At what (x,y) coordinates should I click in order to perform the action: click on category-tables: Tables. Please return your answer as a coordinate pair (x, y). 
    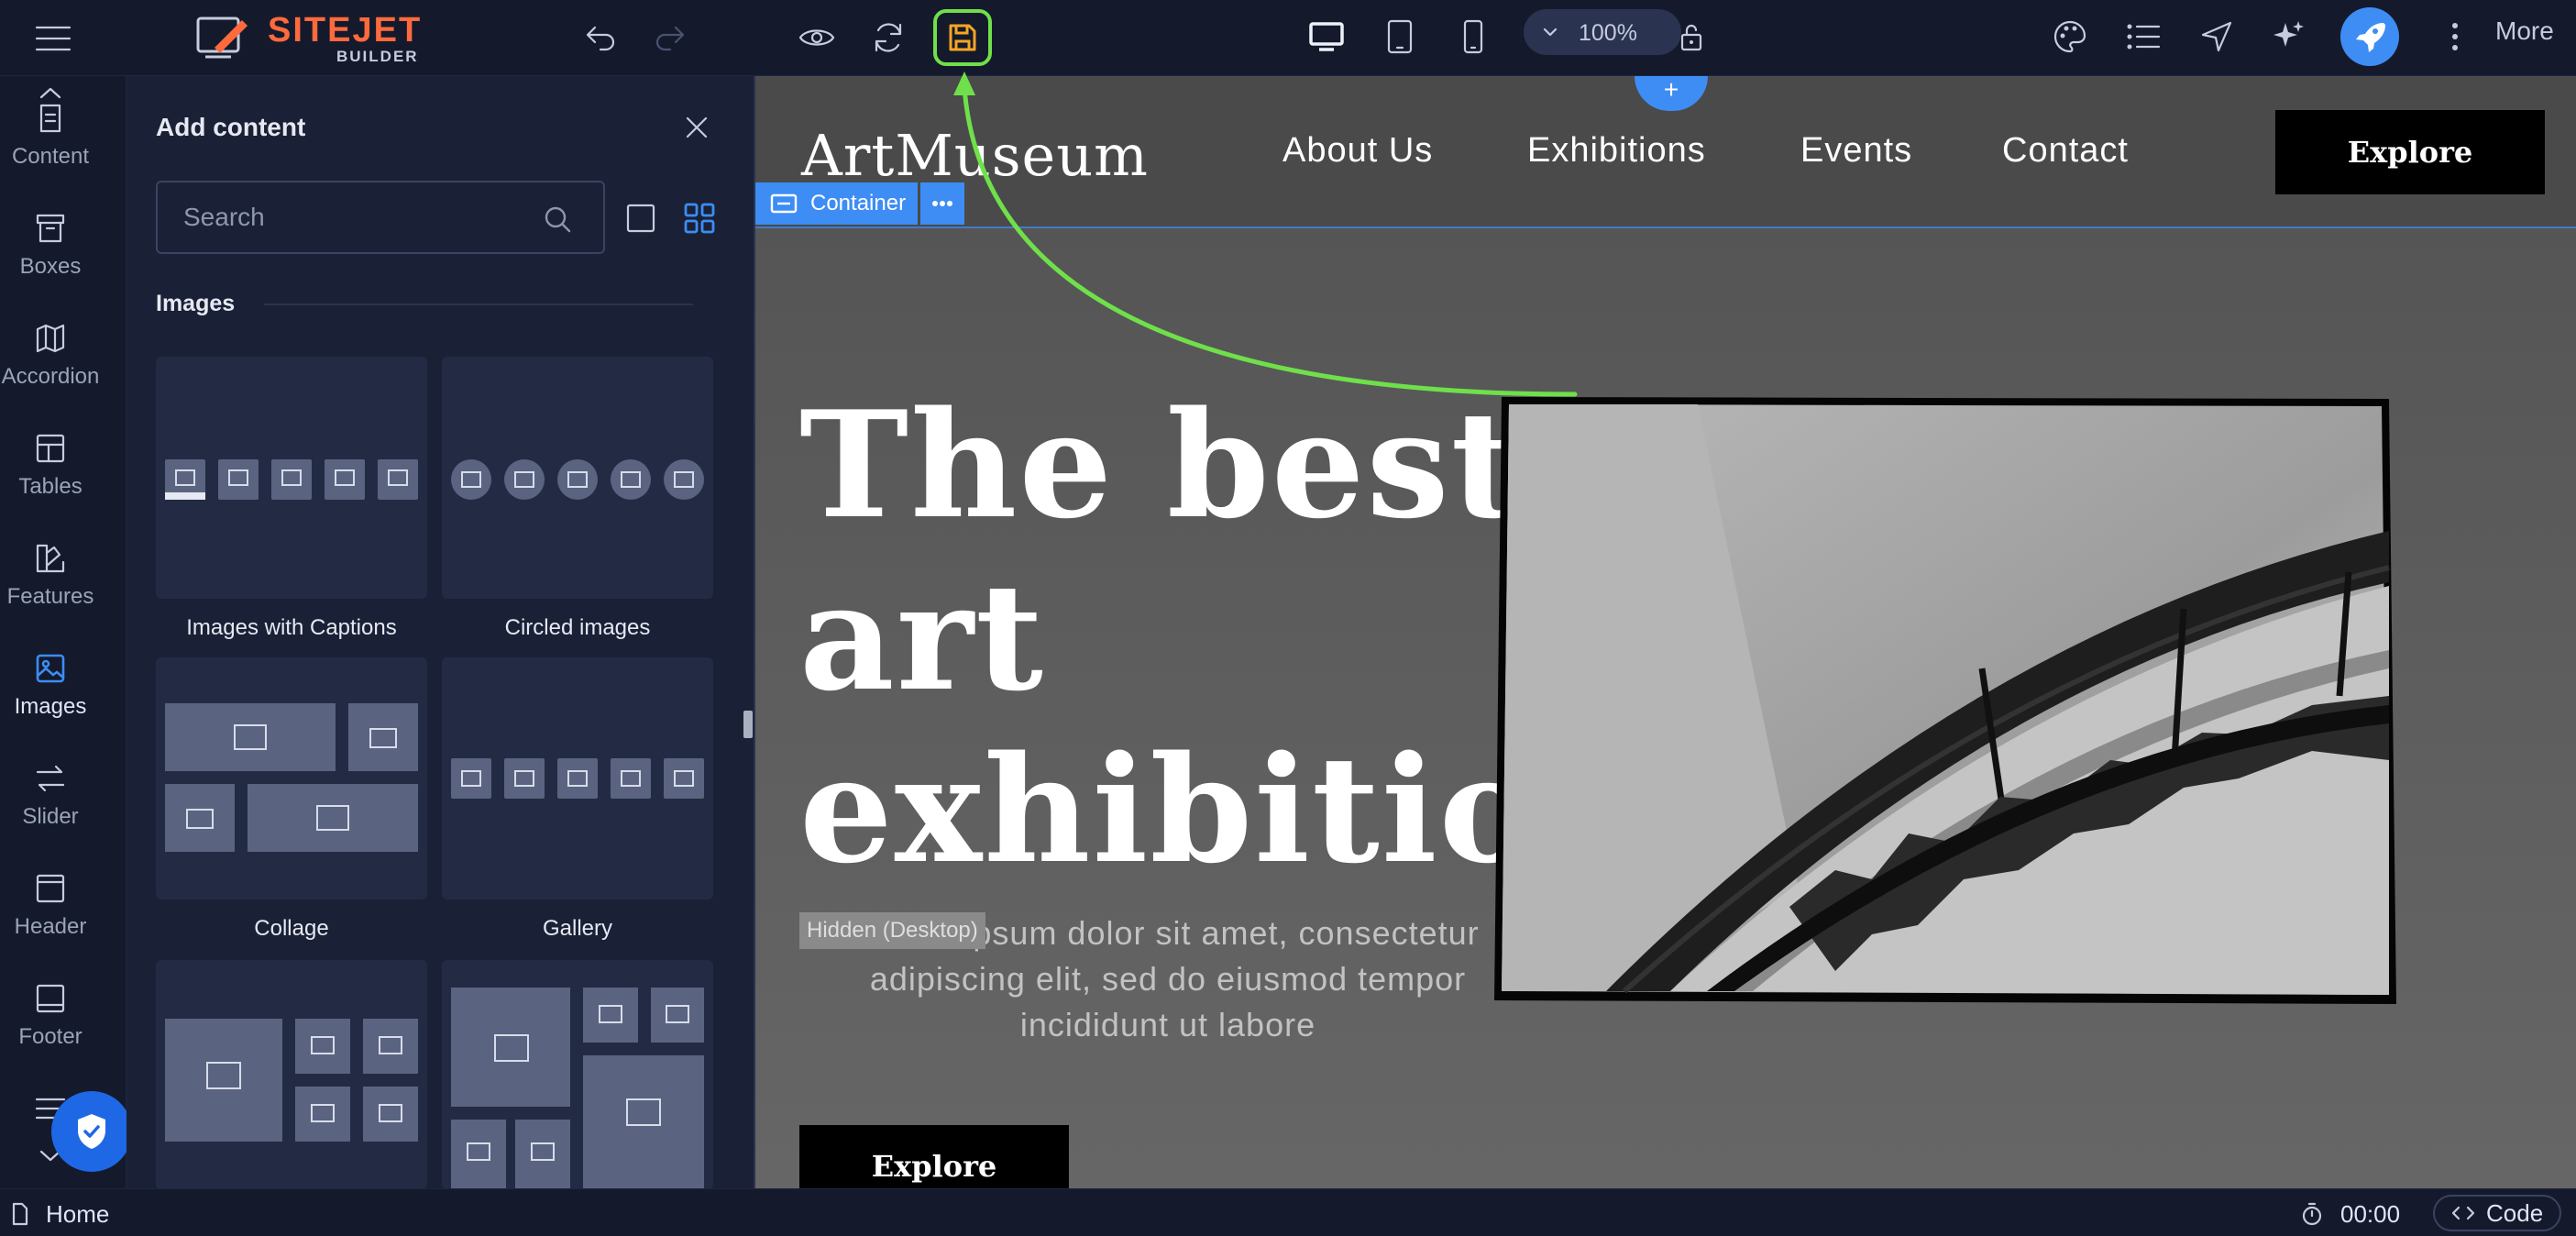
    Looking at the image, I should click on (51, 487).